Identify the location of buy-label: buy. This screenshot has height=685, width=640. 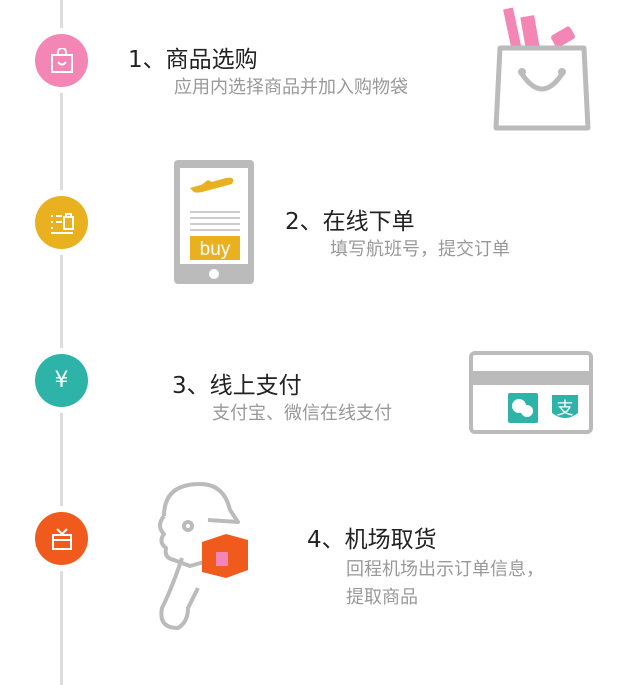
(215, 249).